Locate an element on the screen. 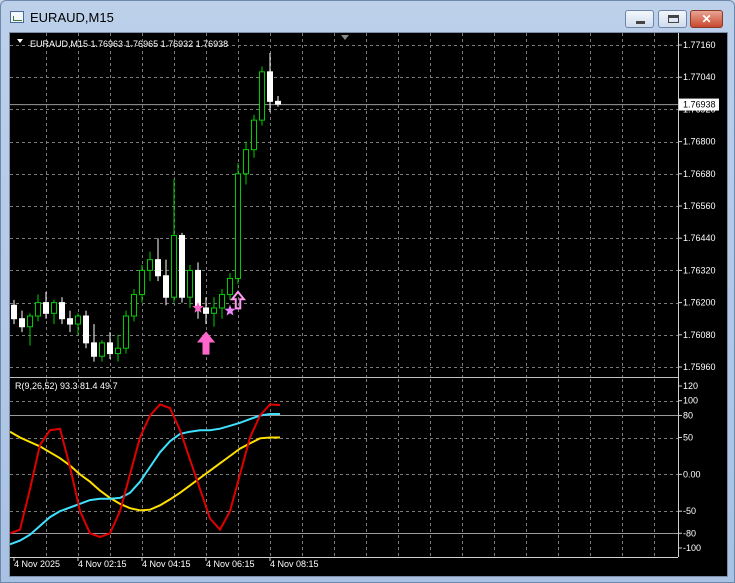  maximize-button is located at coordinates (672, 19).